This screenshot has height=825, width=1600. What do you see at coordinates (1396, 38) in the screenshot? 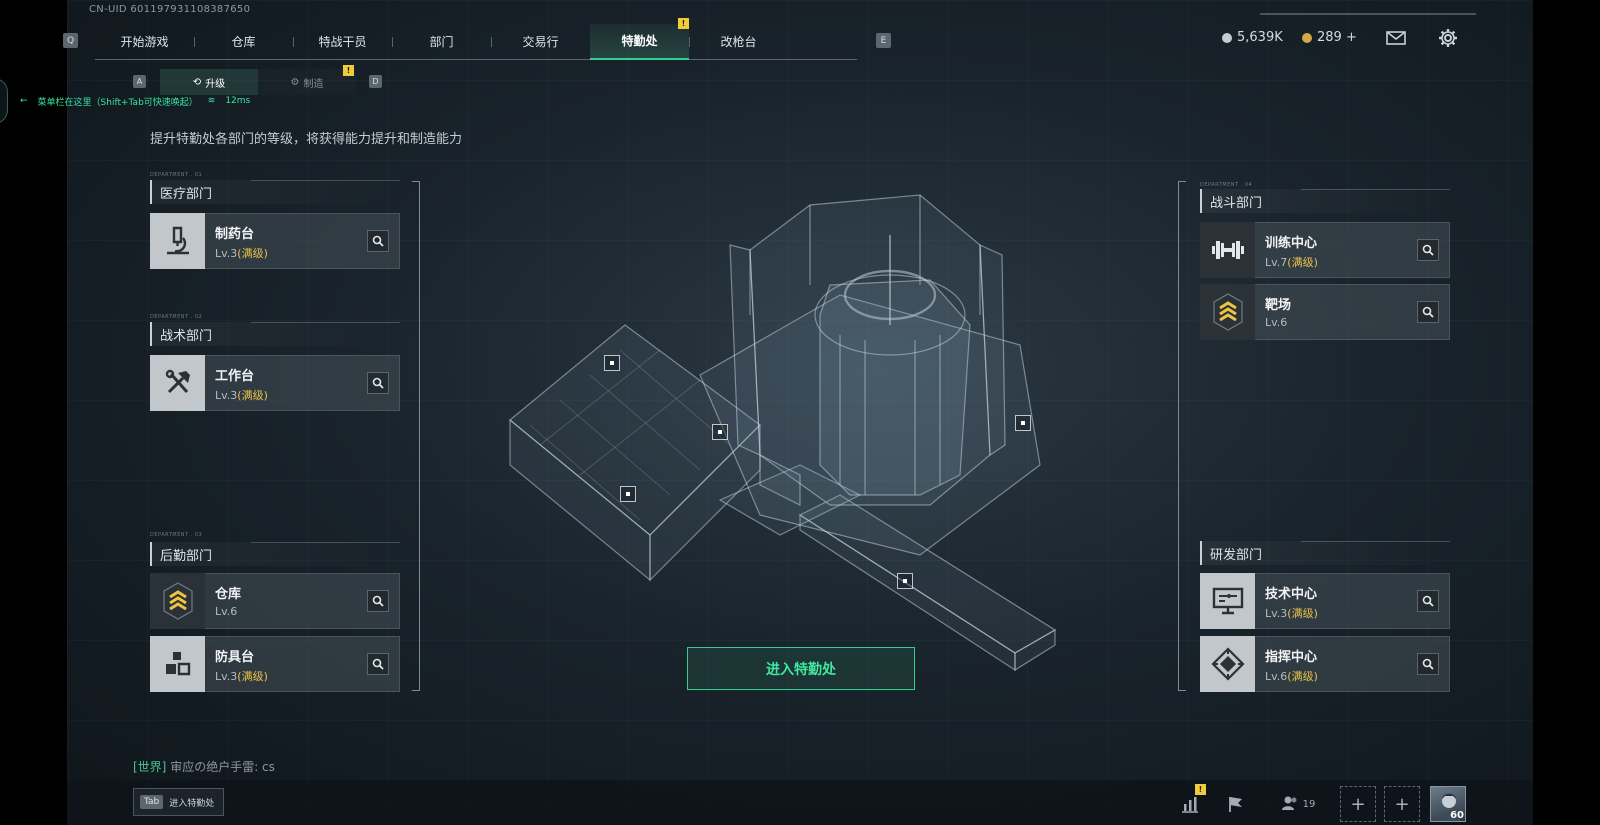
I see `mail-icon` at bounding box center [1396, 38].